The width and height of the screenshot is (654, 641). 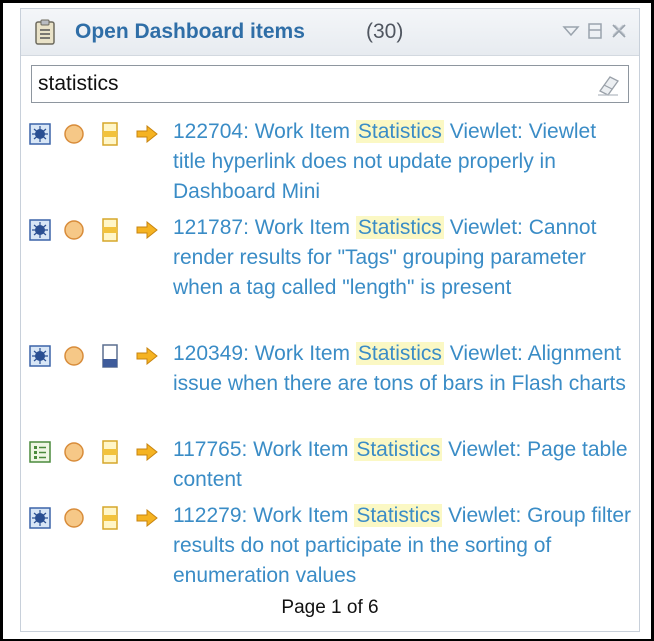 I want to click on eraser-icon, so click(x=608, y=85).